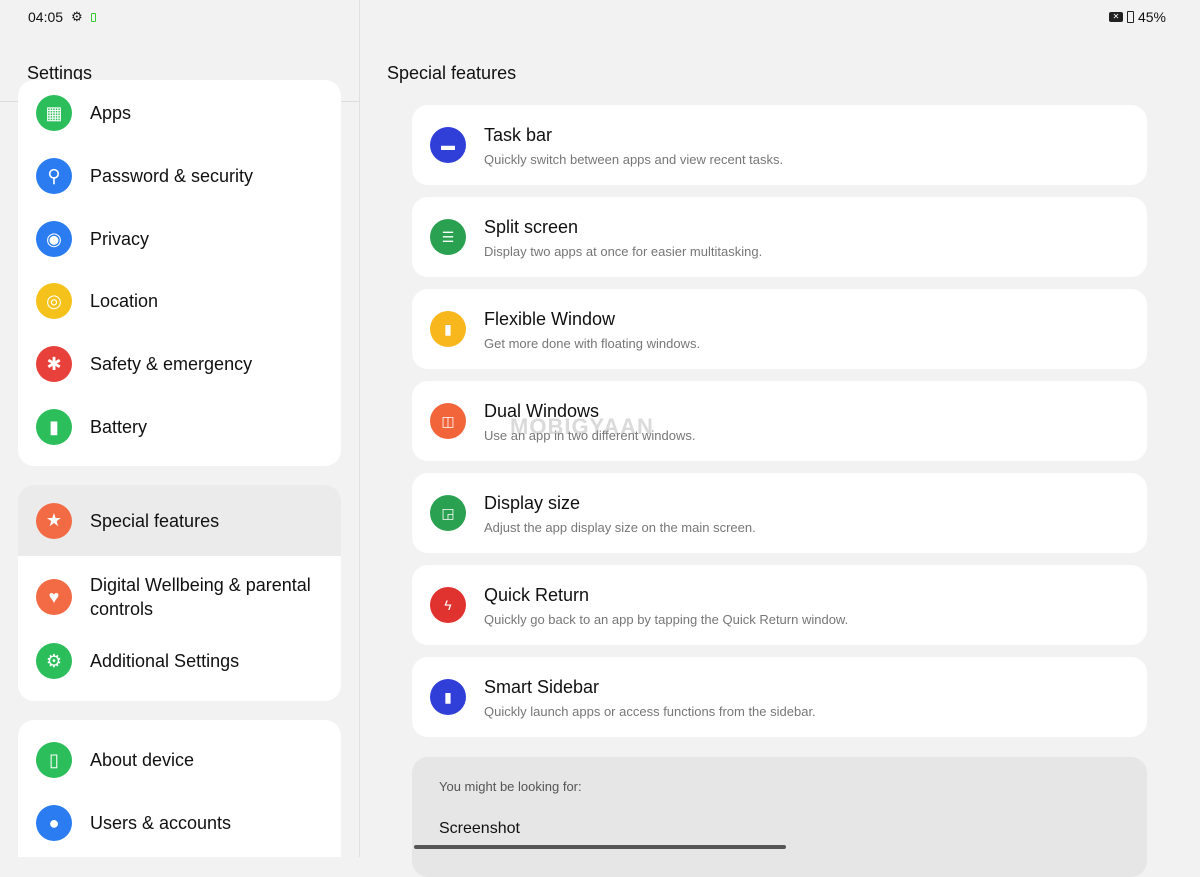 This screenshot has height=877, width=1200. What do you see at coordinates (142, 760) in the screenshot?
I see `sidebar-item-label: About device` at bounding box center [142, 760].